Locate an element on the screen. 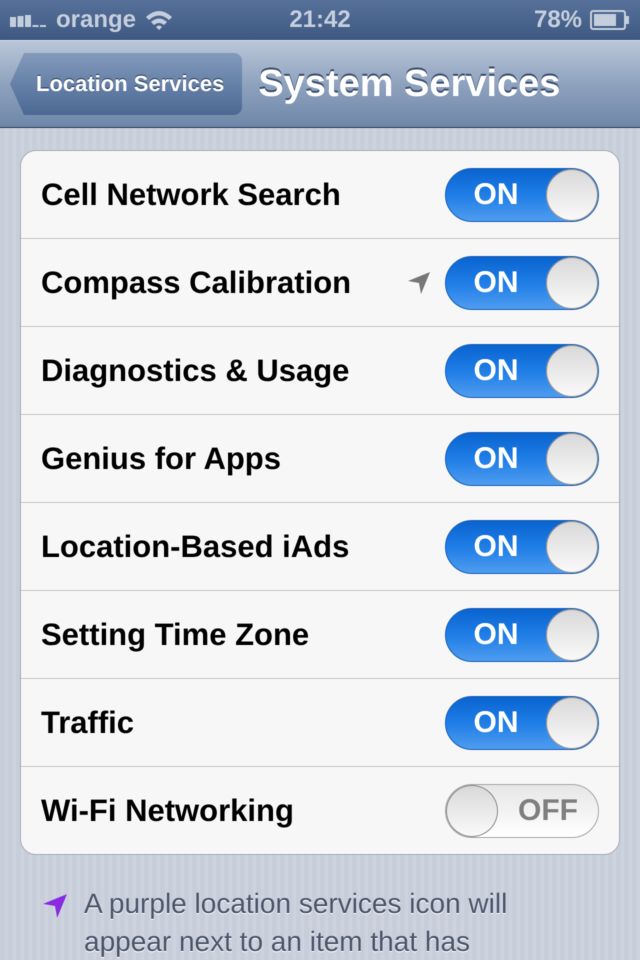  setting-label: Compass Calibration is located at coordinates (196, 282).